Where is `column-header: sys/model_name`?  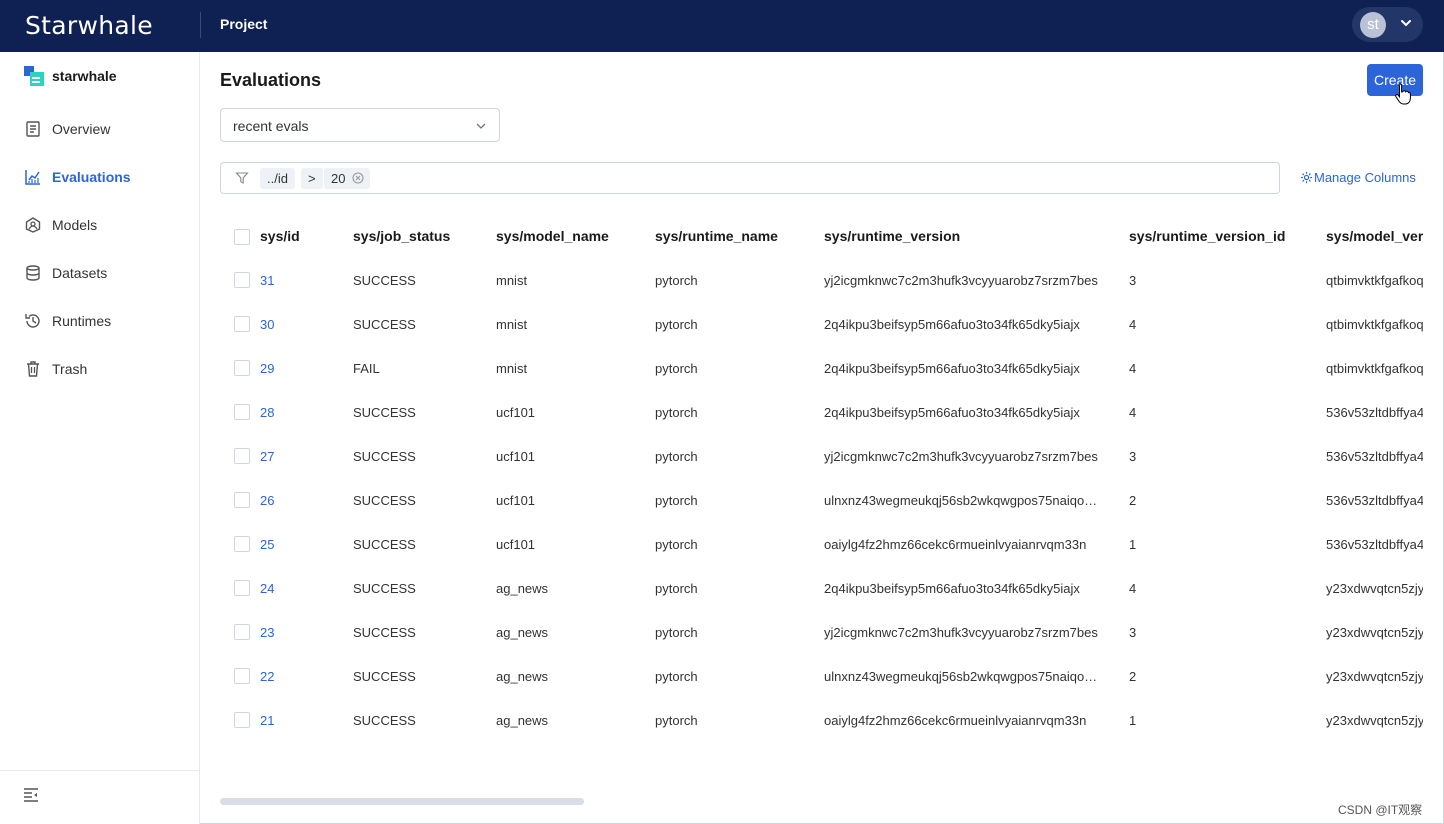 column-header: sys/model_name is located at coordinates (575, 236).